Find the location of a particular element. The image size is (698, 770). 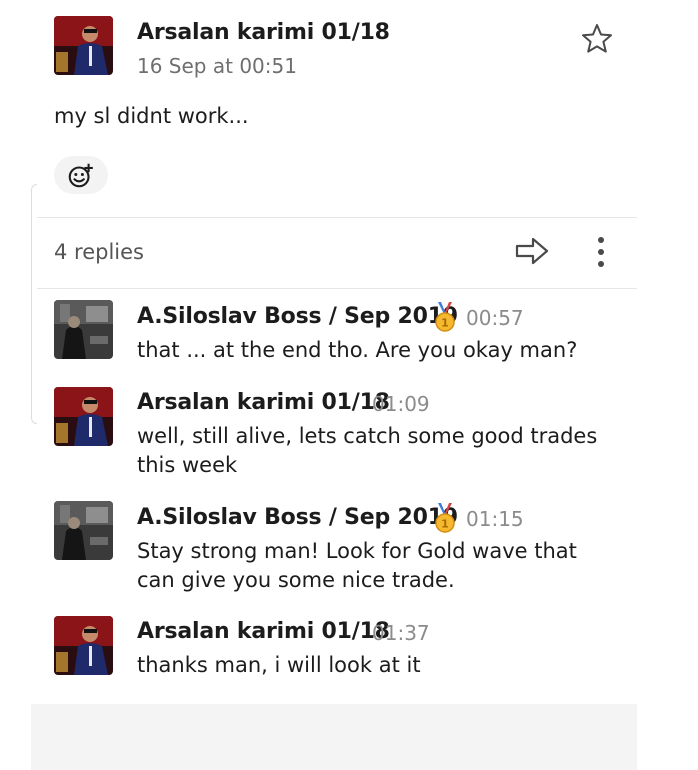

reply-text-line-2: can give you some nice trade. is located at coordinates (296, 580).